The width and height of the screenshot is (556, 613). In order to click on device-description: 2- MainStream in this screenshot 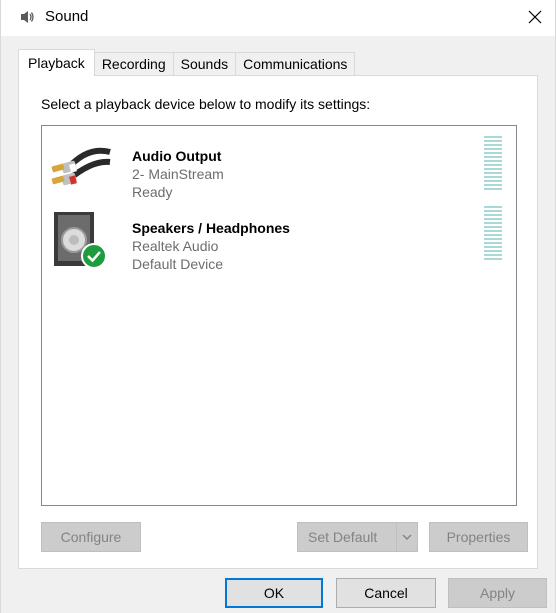, I will do `click(178, 174)`.